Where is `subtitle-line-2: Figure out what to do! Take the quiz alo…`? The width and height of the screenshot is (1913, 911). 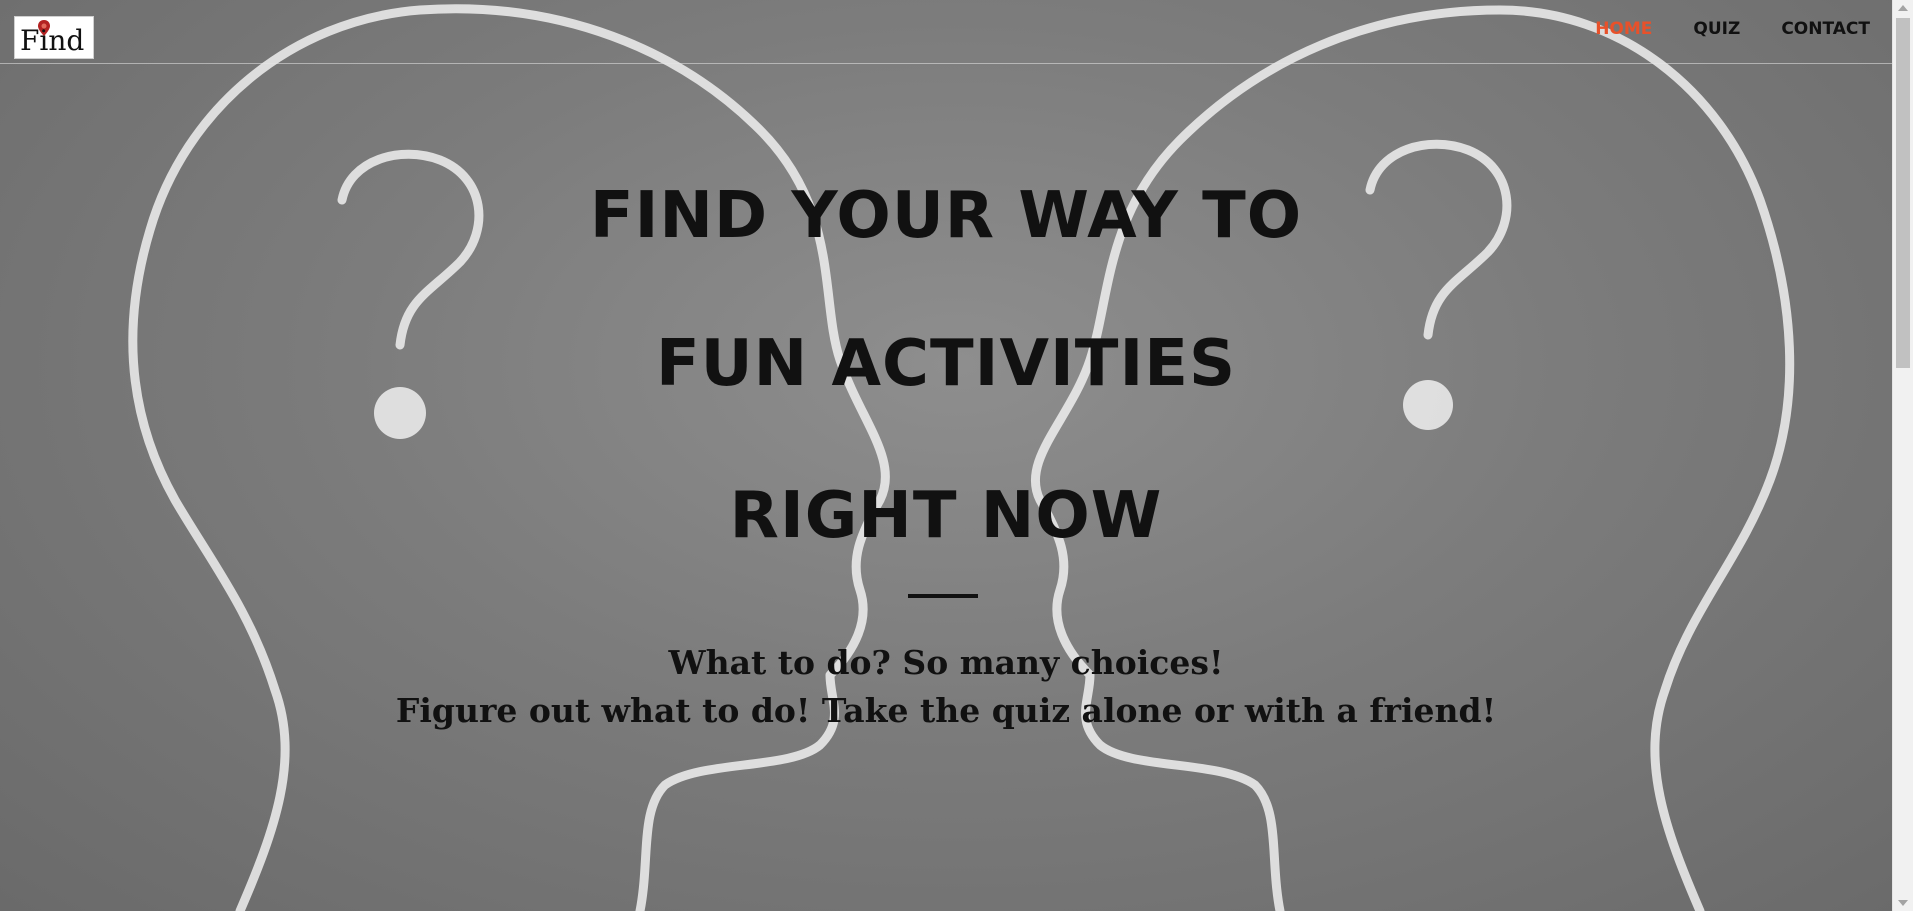
subtitle-line-2: Figure out what to do! Take the quiz alo… is located at coordinates (946, 710).